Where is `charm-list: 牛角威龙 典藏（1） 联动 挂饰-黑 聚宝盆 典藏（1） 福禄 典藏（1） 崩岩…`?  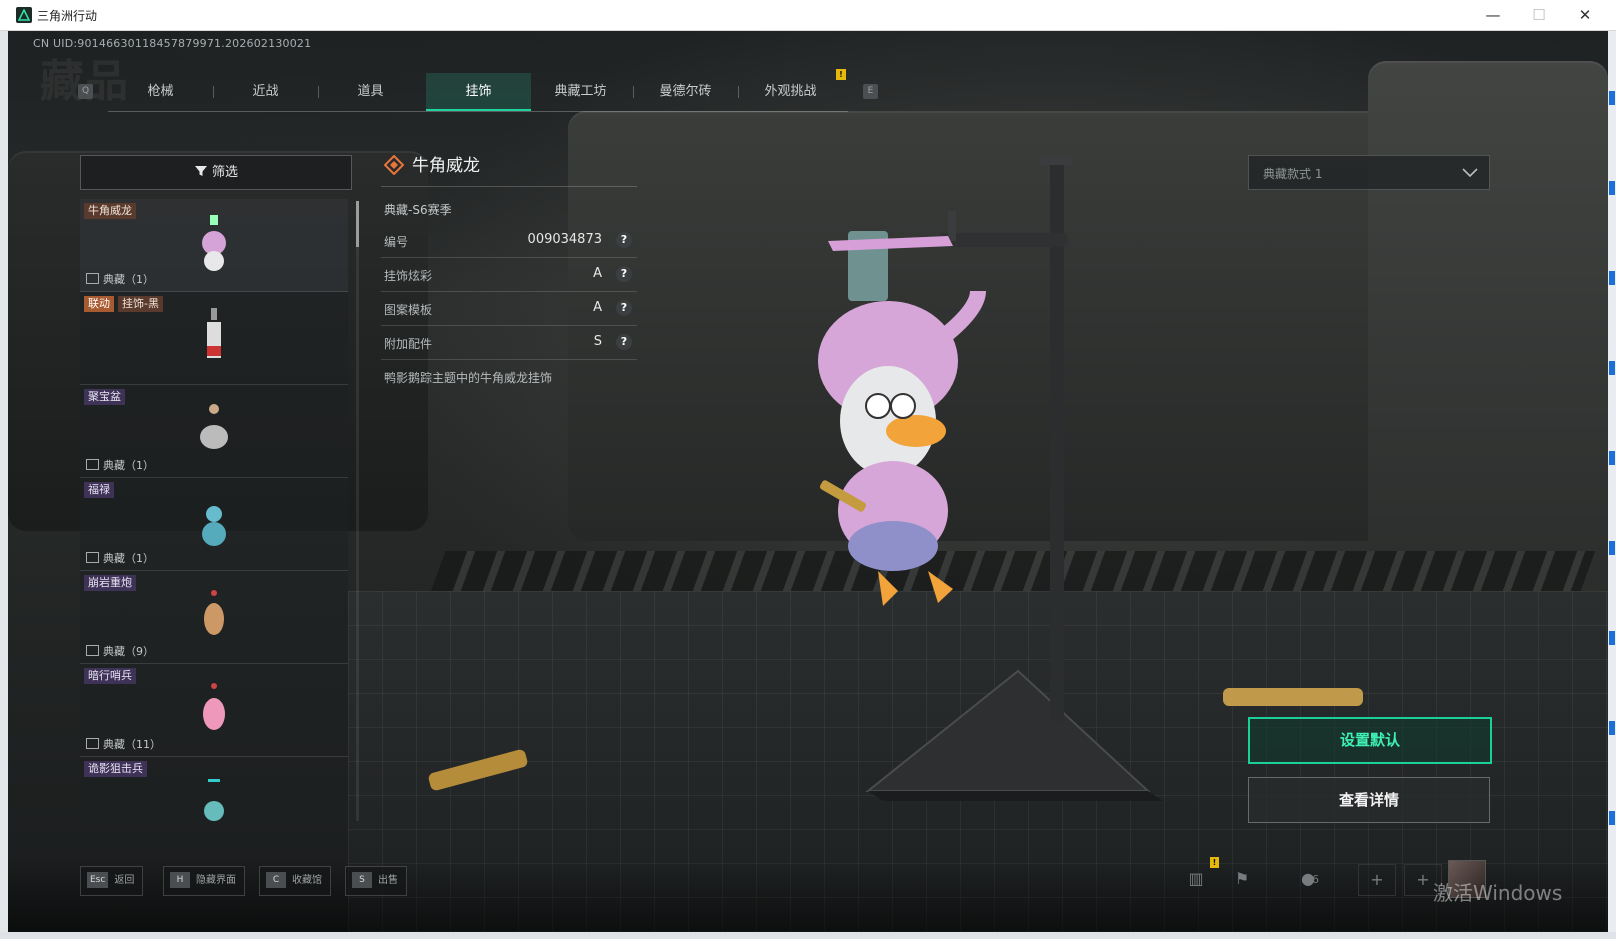
charm-list: 牛角威龙 典藏（1） 联动 挂饰-黑 聚宝盆 典藏（1） 福禄 典藏（1） 崩岩… is located at coordinates (215, 510).